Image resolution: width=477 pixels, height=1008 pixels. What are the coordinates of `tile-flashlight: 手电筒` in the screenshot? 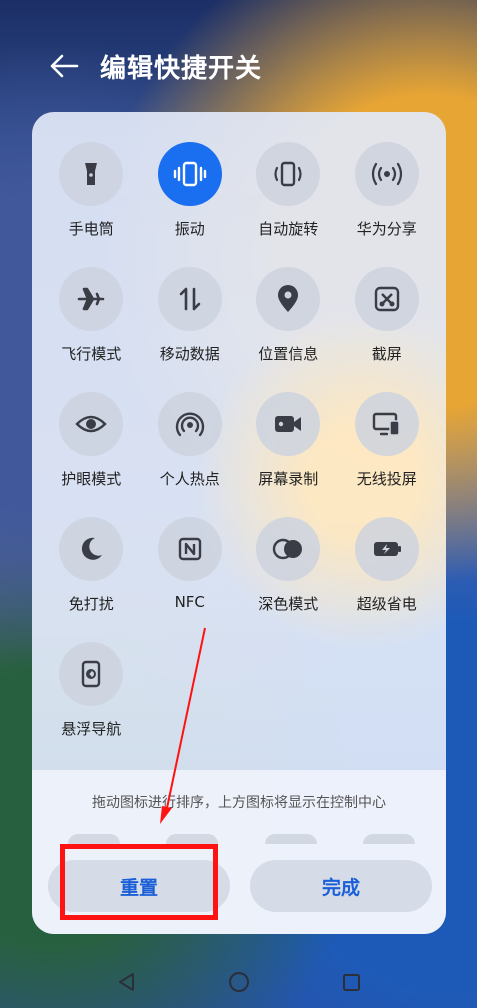 It's located at (91, 190).